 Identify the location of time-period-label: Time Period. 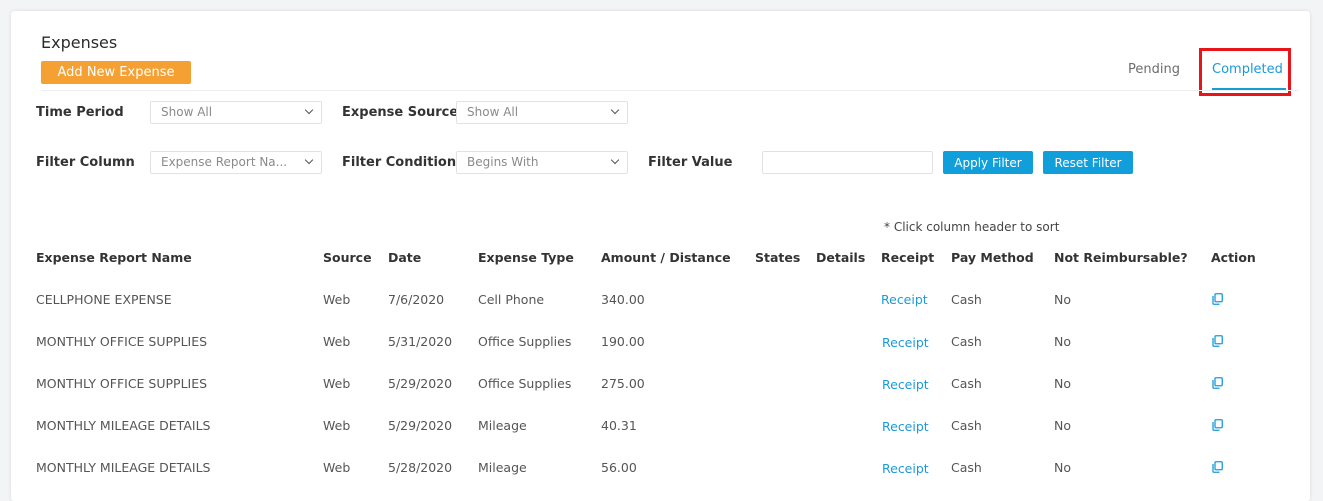
(80, 112).